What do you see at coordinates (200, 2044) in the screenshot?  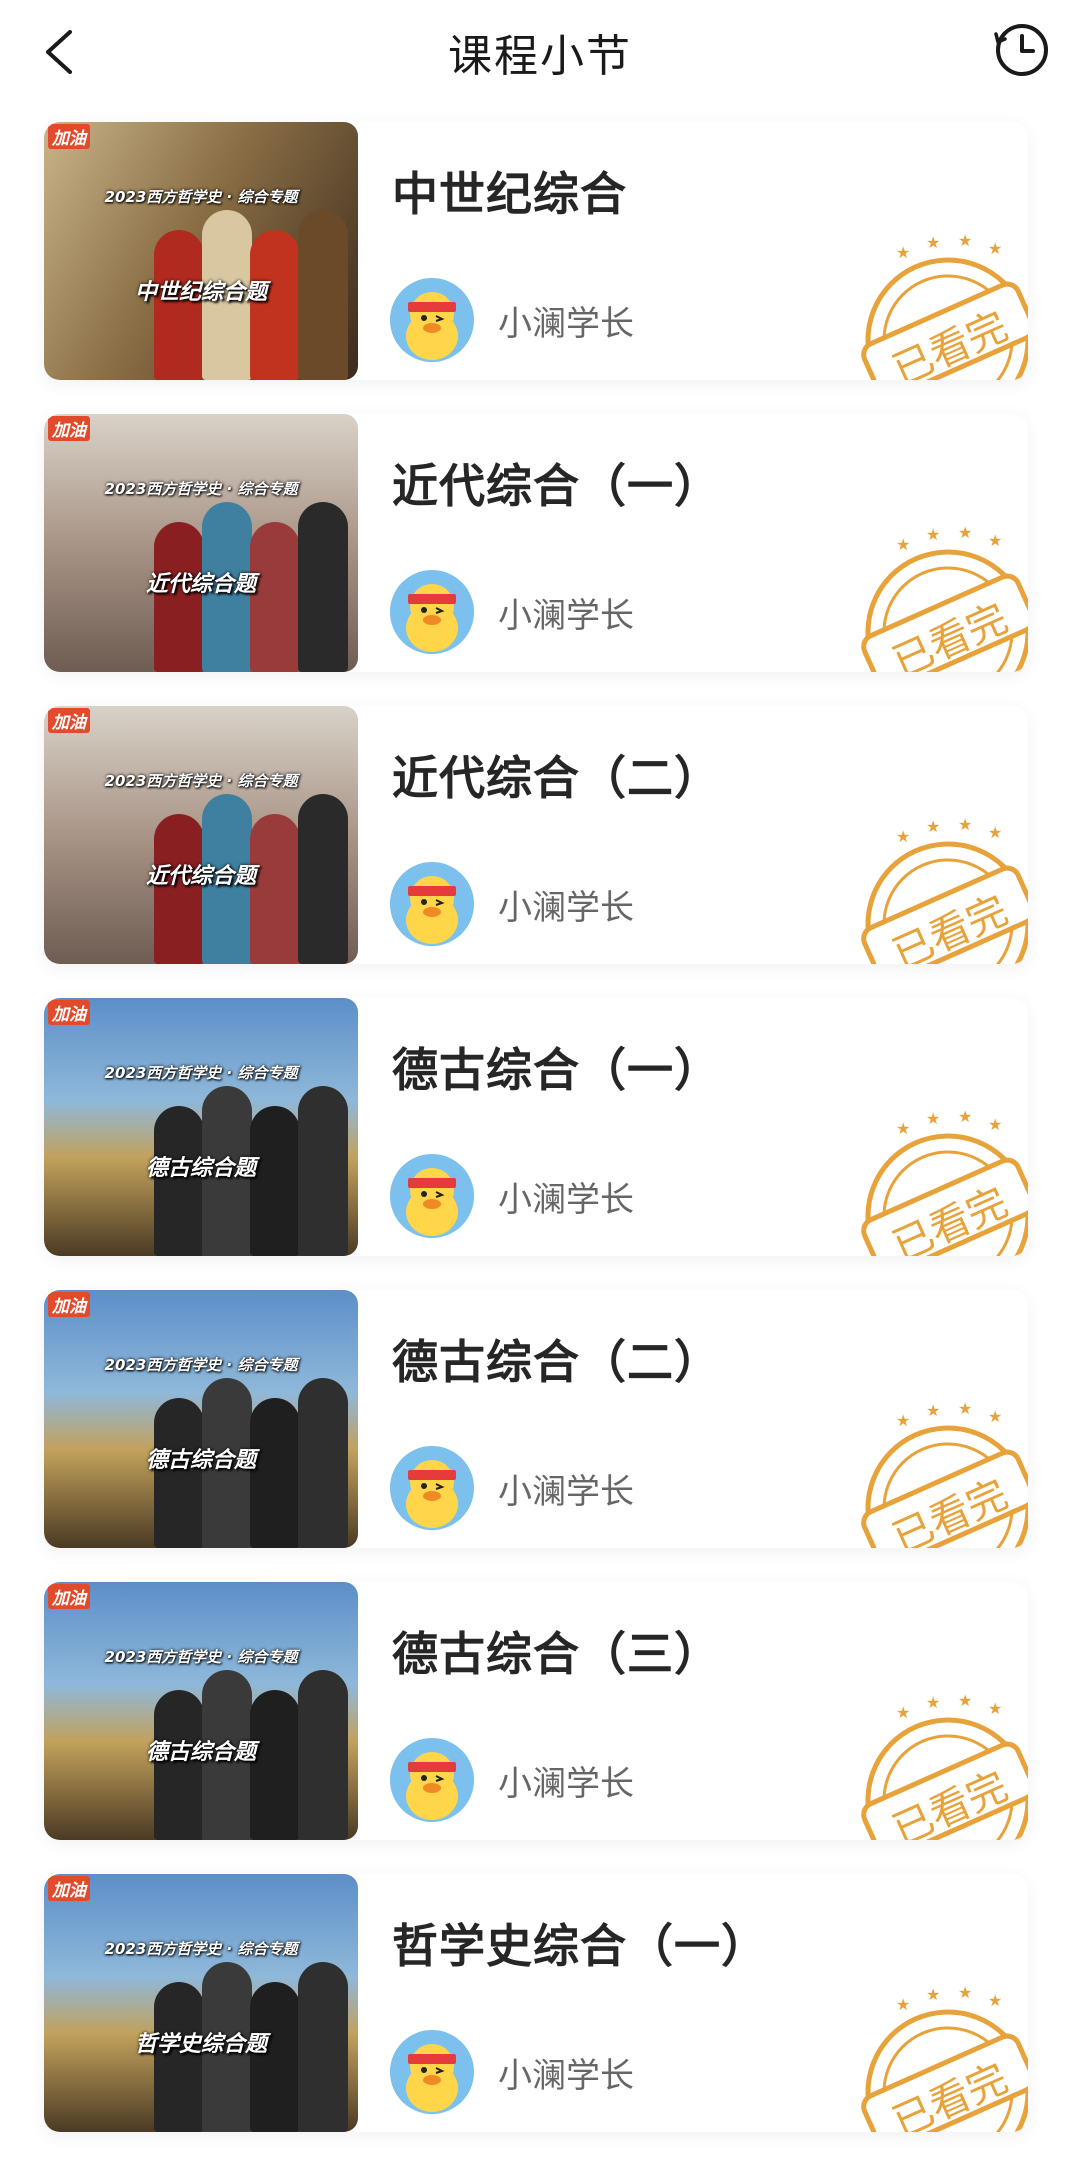 I see `thumbnail-caption: 哲学史综合题` at bounding box center [200, 2044].